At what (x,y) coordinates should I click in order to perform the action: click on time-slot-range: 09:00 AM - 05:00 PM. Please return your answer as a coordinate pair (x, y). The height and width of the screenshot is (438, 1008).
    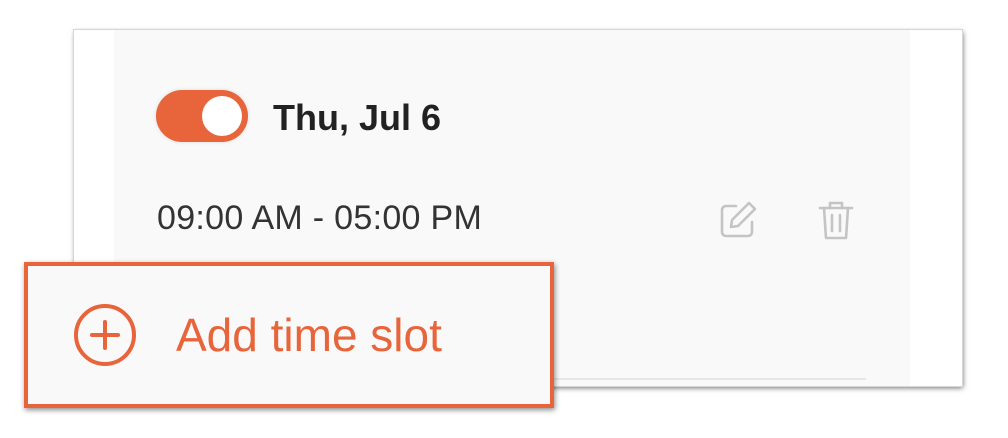
    Looking at the image, I should click on (320, 218).